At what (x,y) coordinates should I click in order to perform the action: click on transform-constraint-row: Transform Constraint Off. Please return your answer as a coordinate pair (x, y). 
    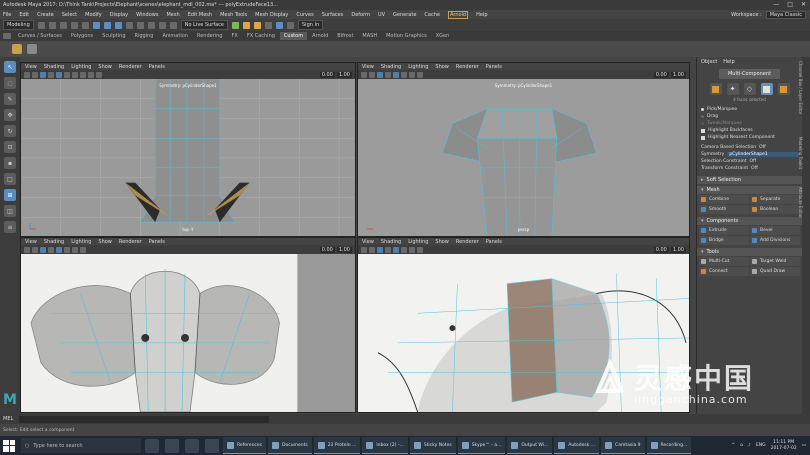
    Looking at the image, I should click on (749, 168).